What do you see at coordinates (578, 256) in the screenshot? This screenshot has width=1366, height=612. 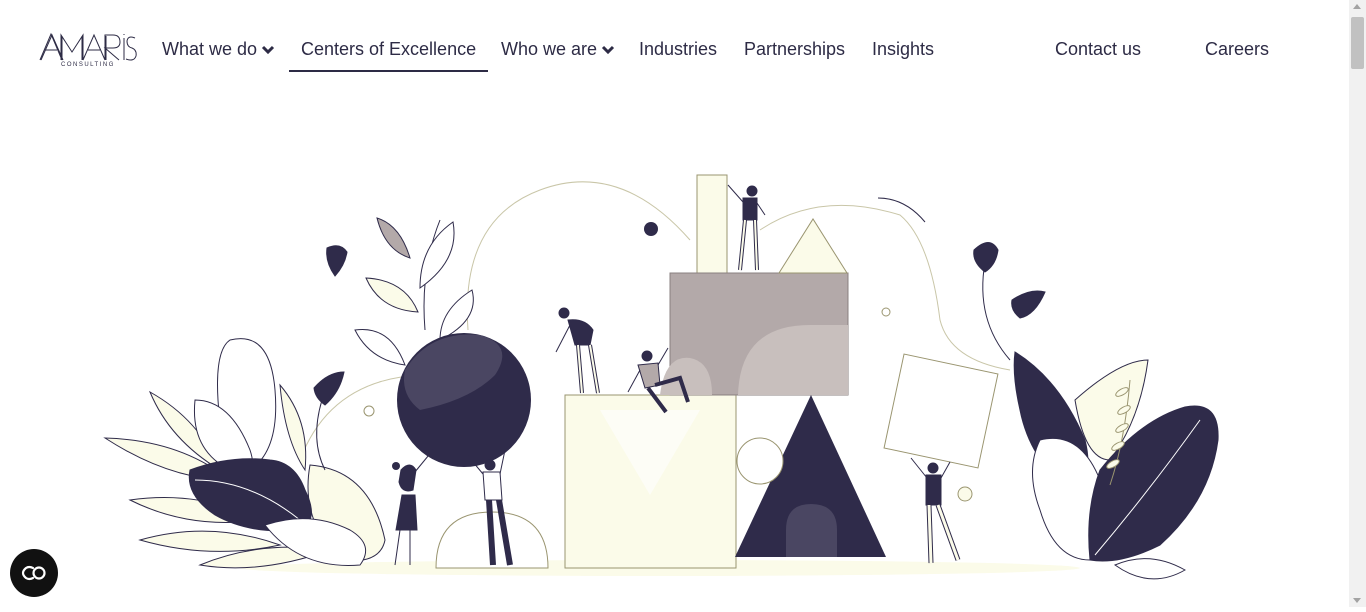 I see `decor-curve-line` at bounding box center [578, 256].